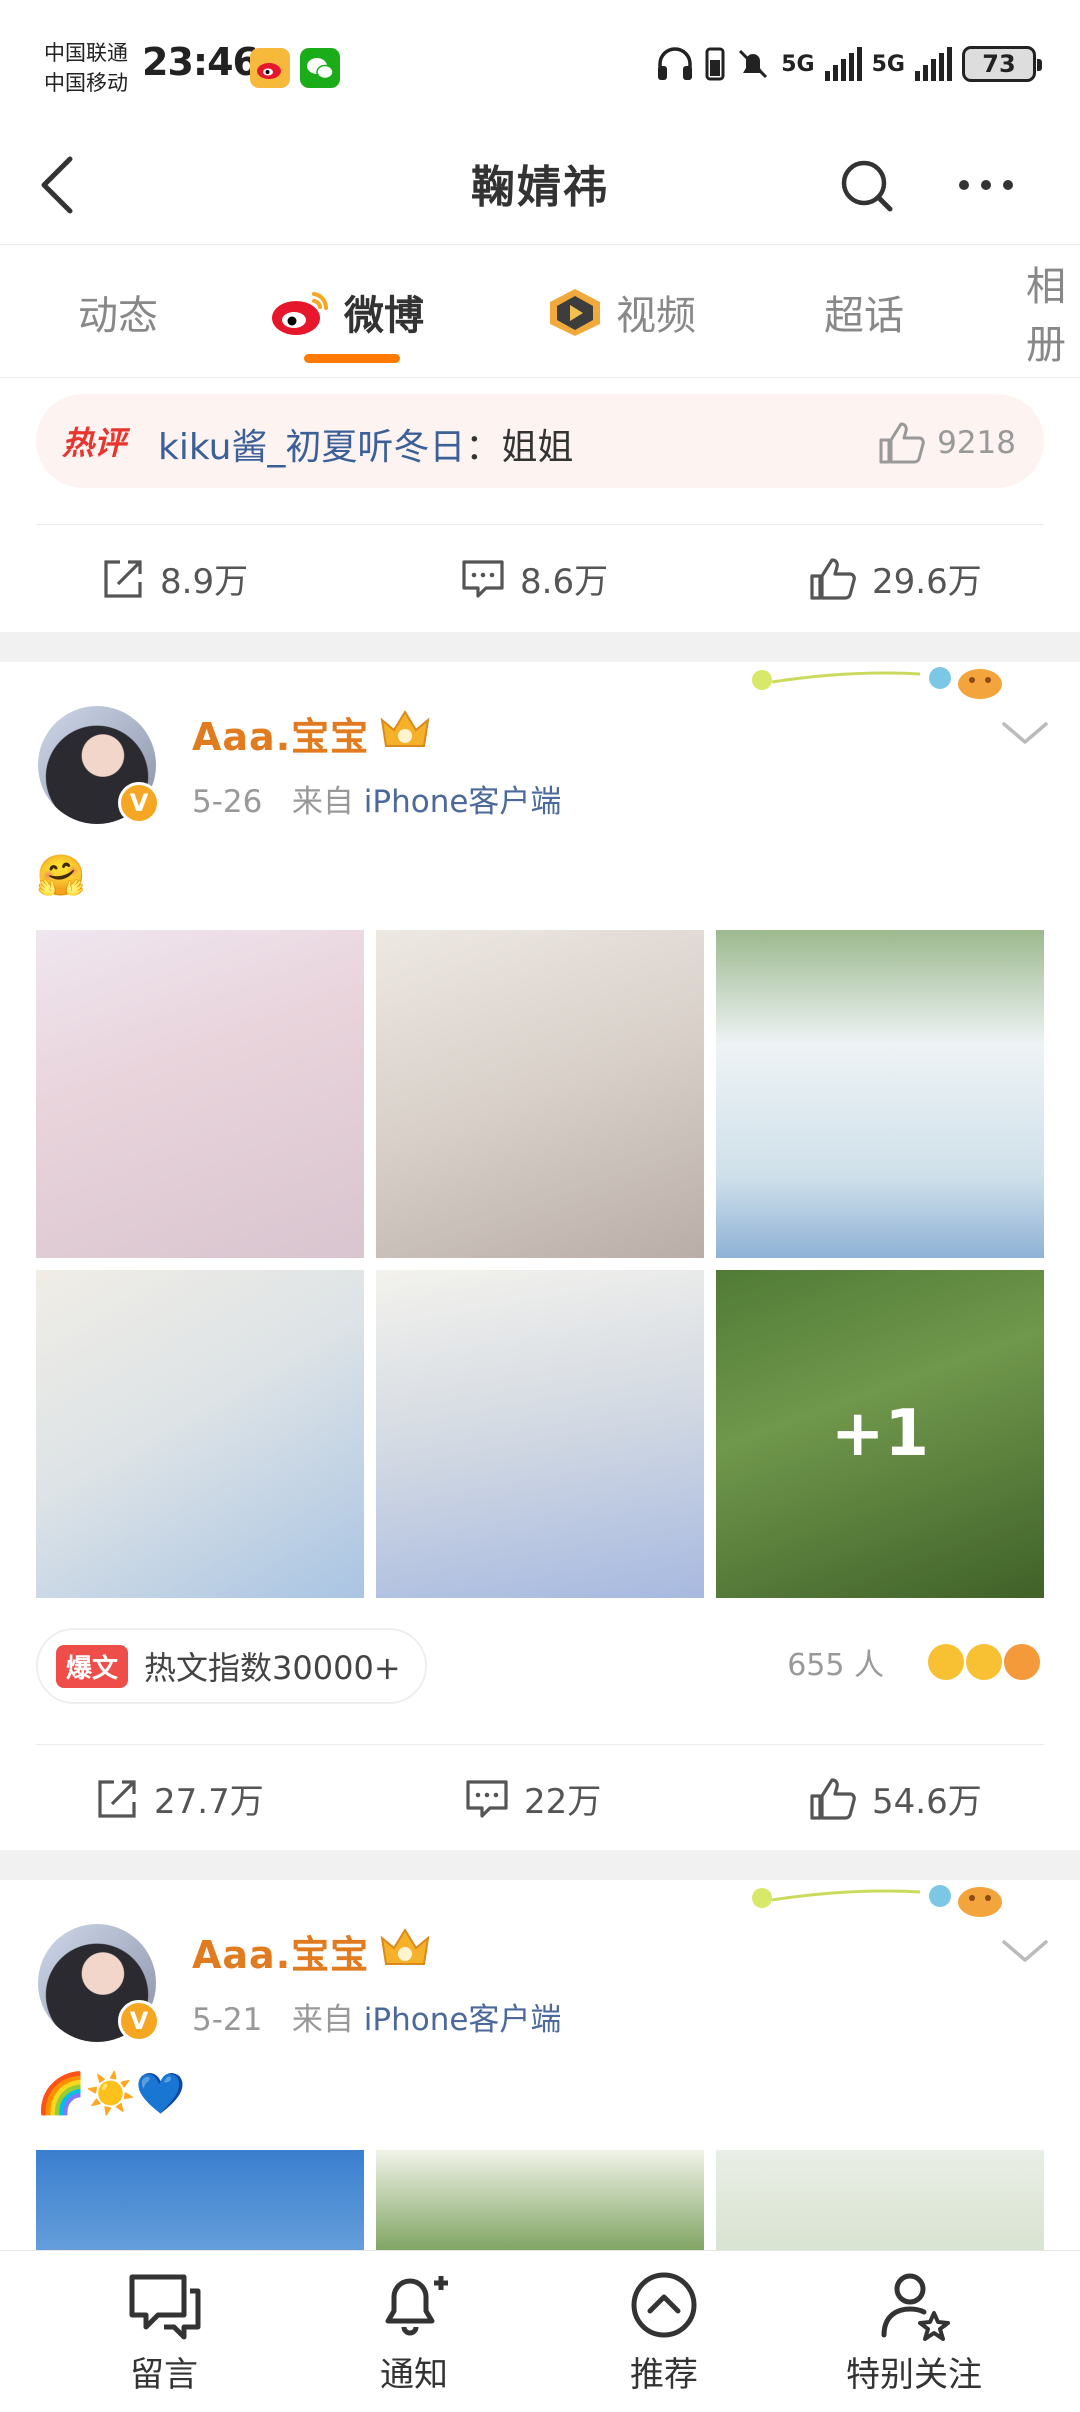 This screenshot has height=2412, width=1080. I want to click on comment-count: 22万, so click(563, 1802).